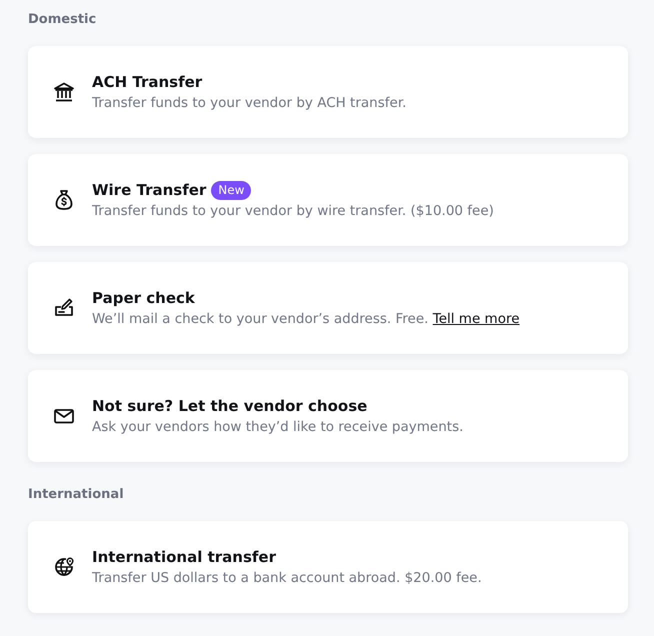 The height and width of the screenshot is (636, 654). What do you see at coordinates (64, 92) in the screenshot?
I see `bank-icon` at bounding box center [64, 92].